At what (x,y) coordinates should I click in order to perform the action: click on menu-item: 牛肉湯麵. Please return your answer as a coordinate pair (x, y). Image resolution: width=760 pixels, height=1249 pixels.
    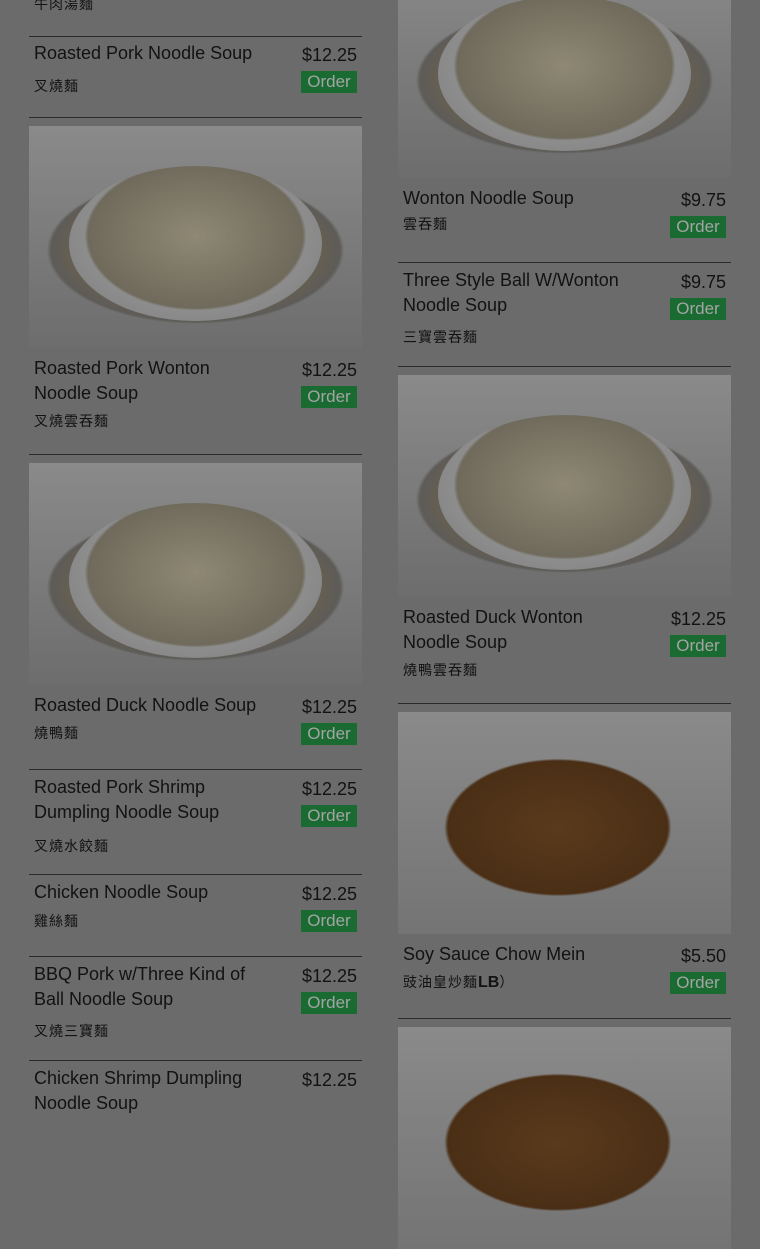
    Looking at the image, I should click on (195, 18).